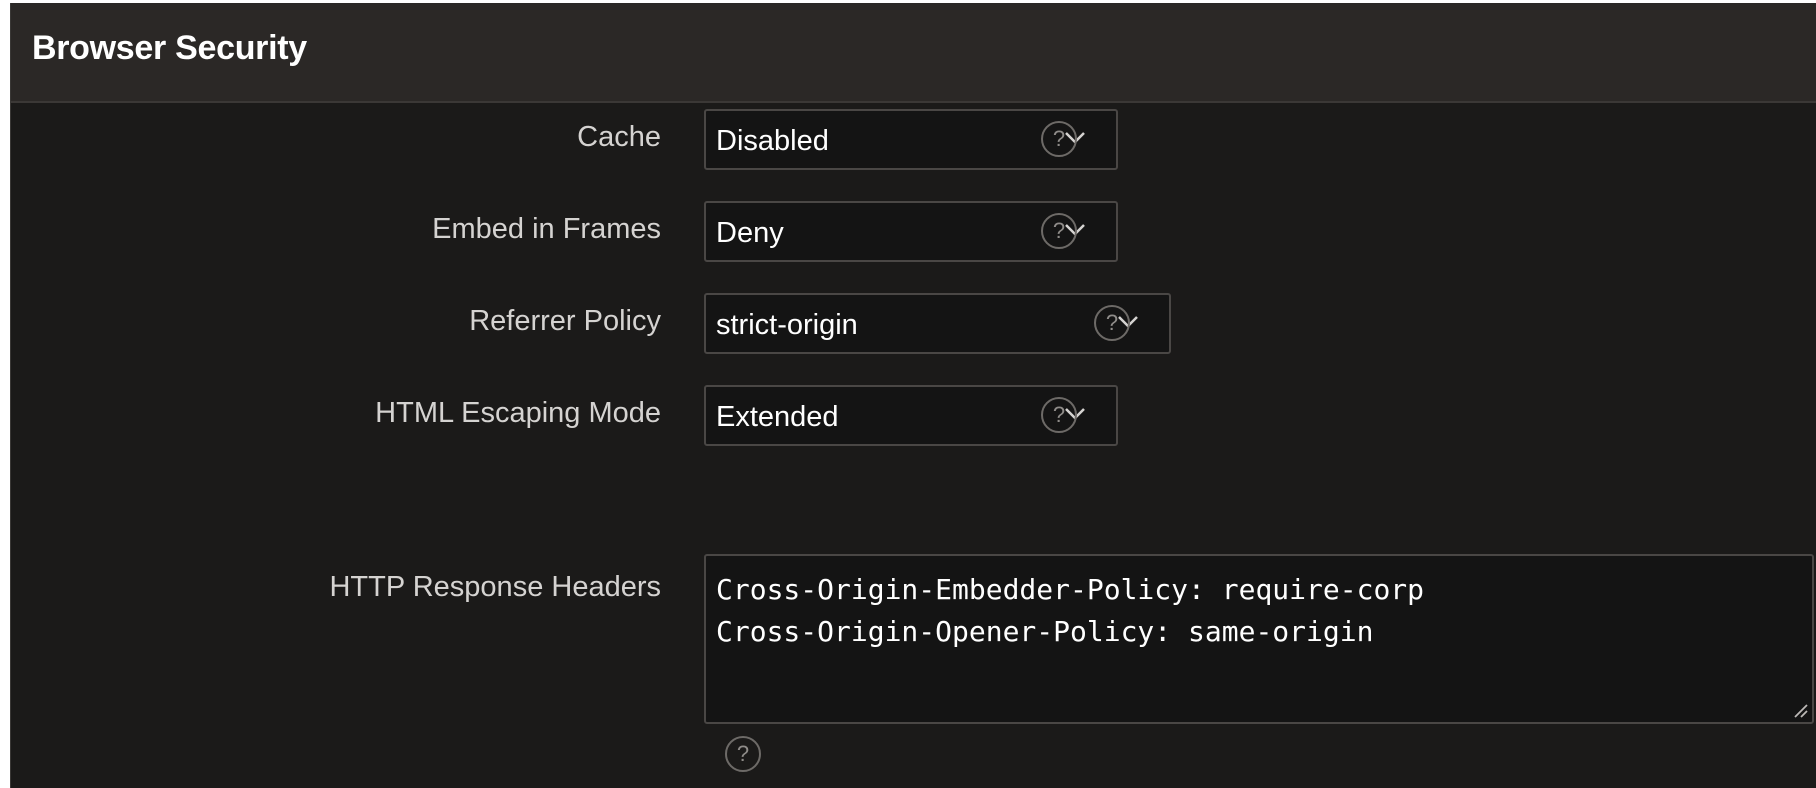  What do you see at coordinates (1045, 631) in the screenshot?
I see `header-line-2: Cross-Origin-Opener-Policy: same-origin` at bounding box center [1045, 631].